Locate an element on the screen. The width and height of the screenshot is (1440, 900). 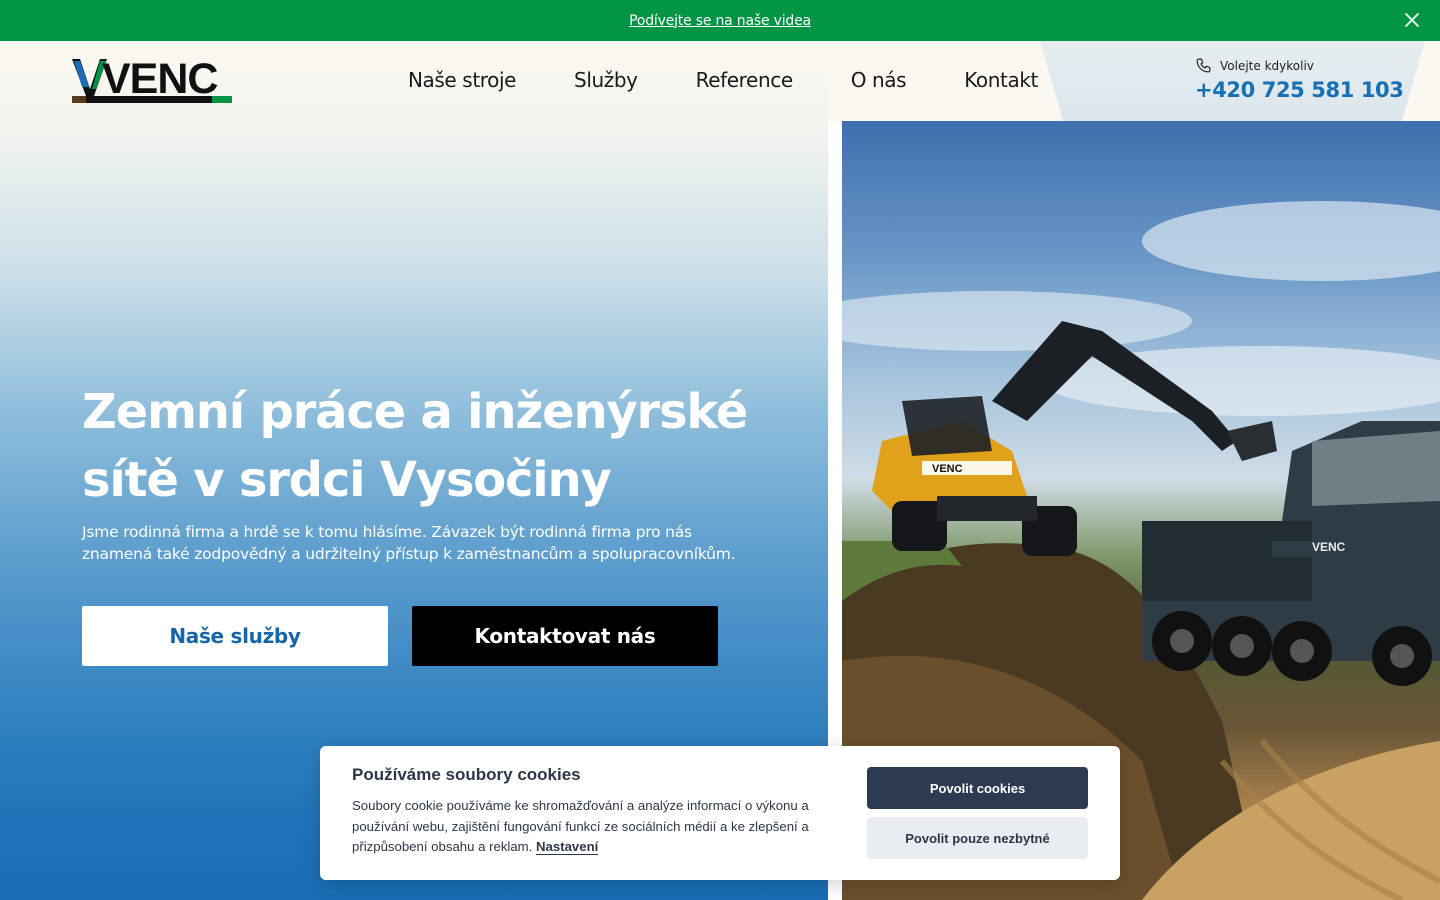
services-button: Naše služby is located at coordinates (235, 636).